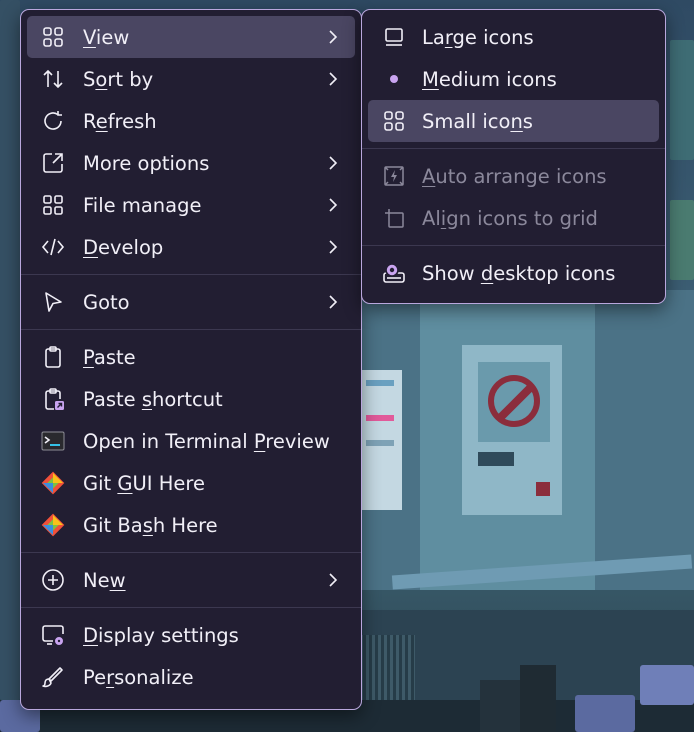  What do you see at coordinates (510, 218) in the screenshot?
I see `menu-item-label: Align icons to grid` at bounding box center [510, 218].